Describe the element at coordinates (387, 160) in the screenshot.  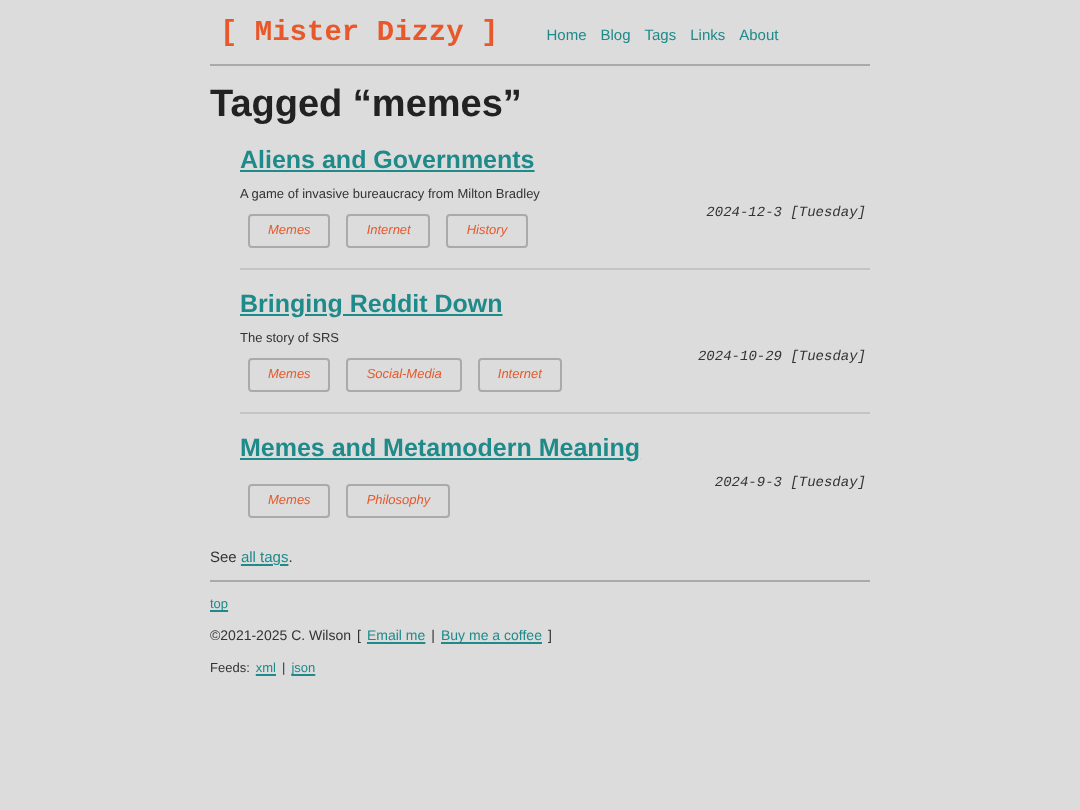
I see `post-title-link: Aliens and Governments` at that location.